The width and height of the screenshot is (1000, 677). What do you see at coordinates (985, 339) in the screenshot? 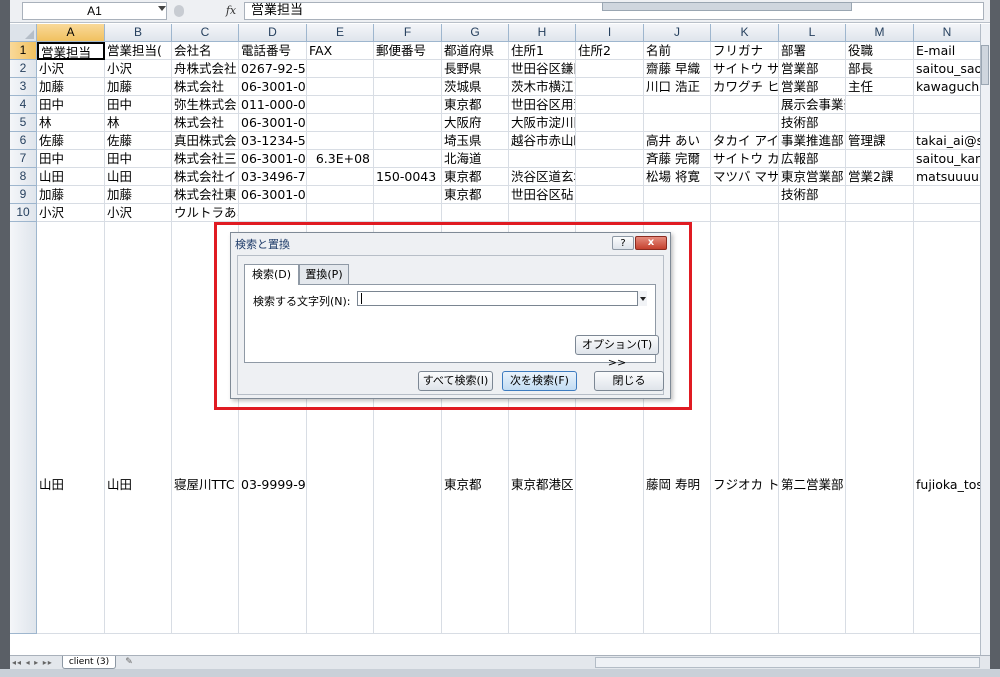
I see `vertical-scrollbar` at bounding box center [985, 339].